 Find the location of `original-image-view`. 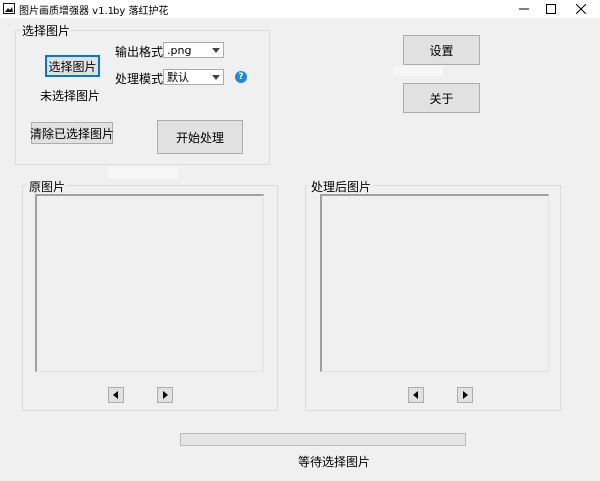

original-image-view is located at coordinates (149, 283).